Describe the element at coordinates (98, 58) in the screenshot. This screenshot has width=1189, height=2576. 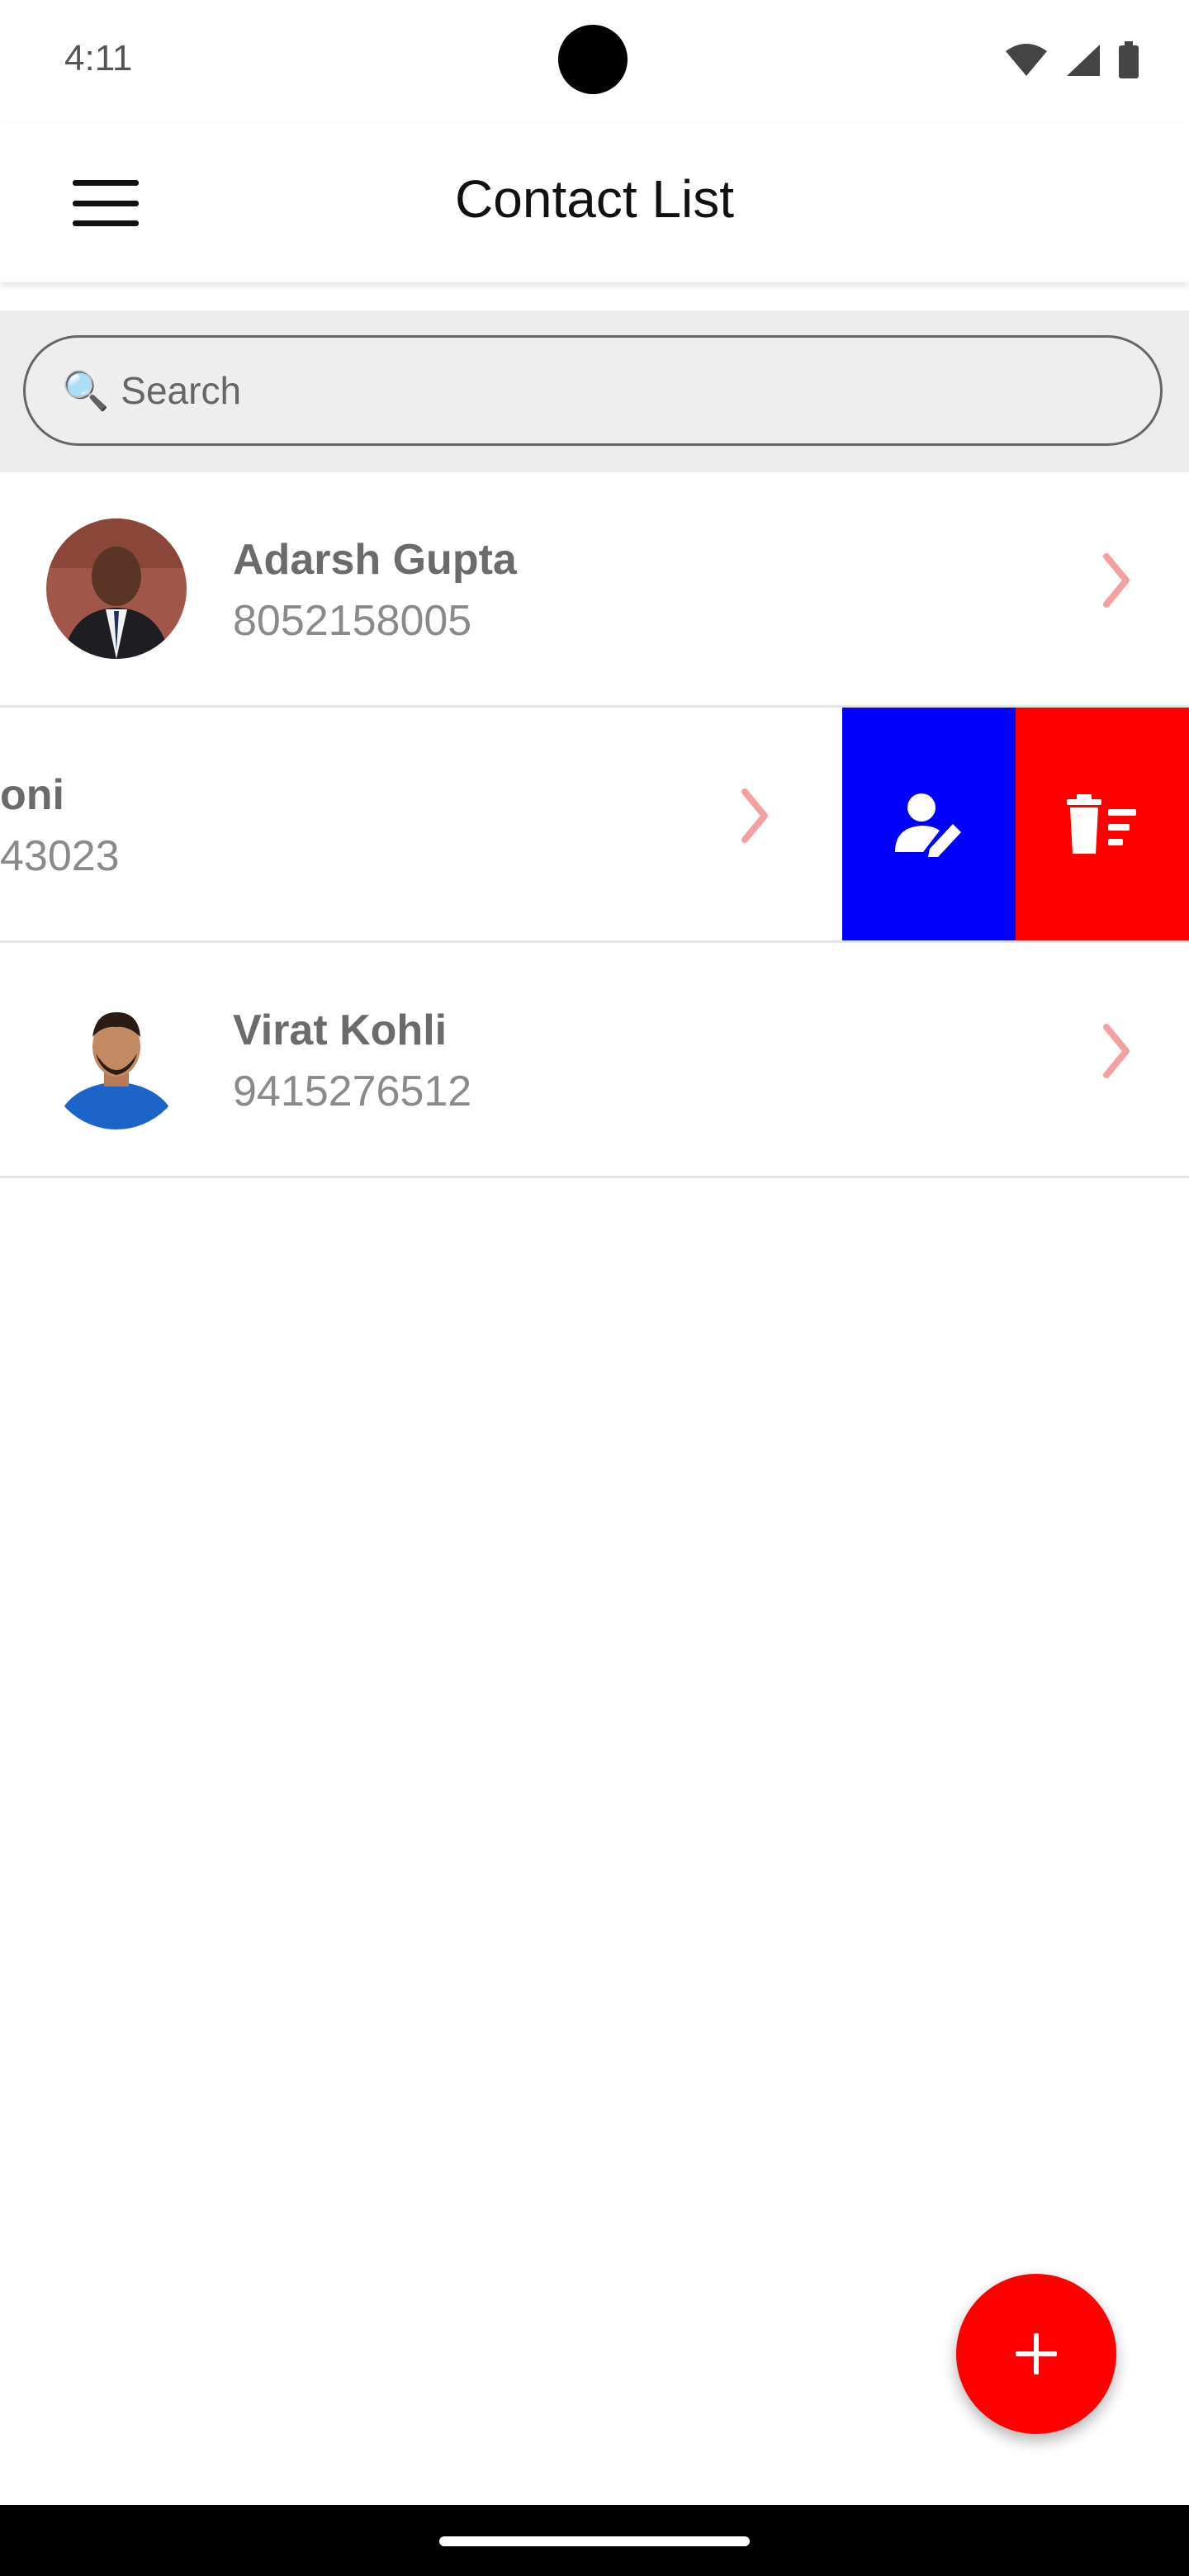
I see `status-time: 4:11` at that location.